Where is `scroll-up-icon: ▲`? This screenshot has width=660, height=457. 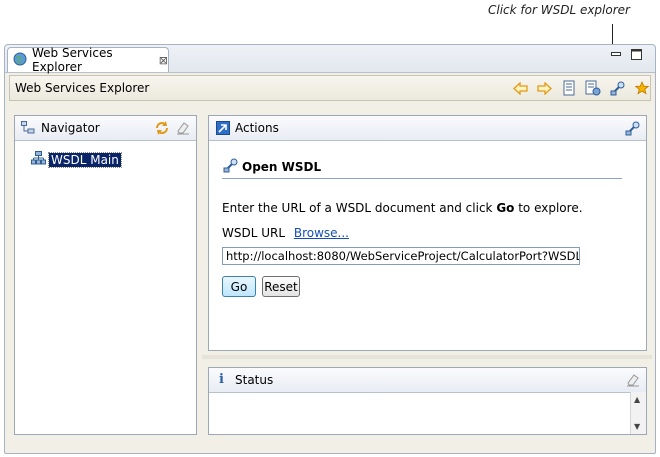
scroll-up-icon: ▲ is located at coordinates (637, 399).